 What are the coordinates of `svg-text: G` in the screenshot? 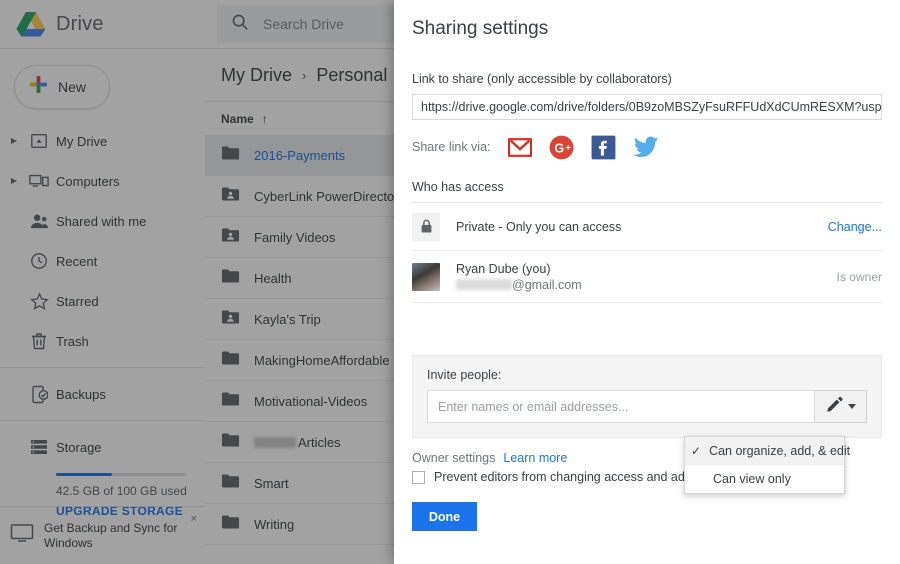 It's located at (559, 148).